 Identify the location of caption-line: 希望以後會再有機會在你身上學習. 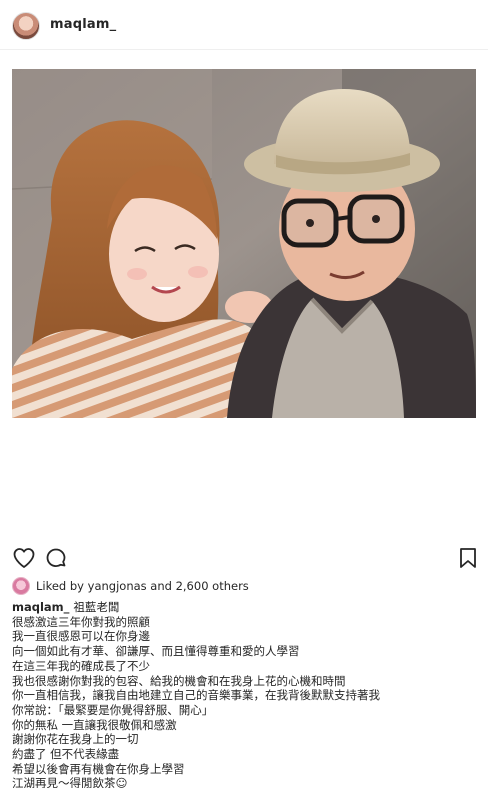
(98, 768).